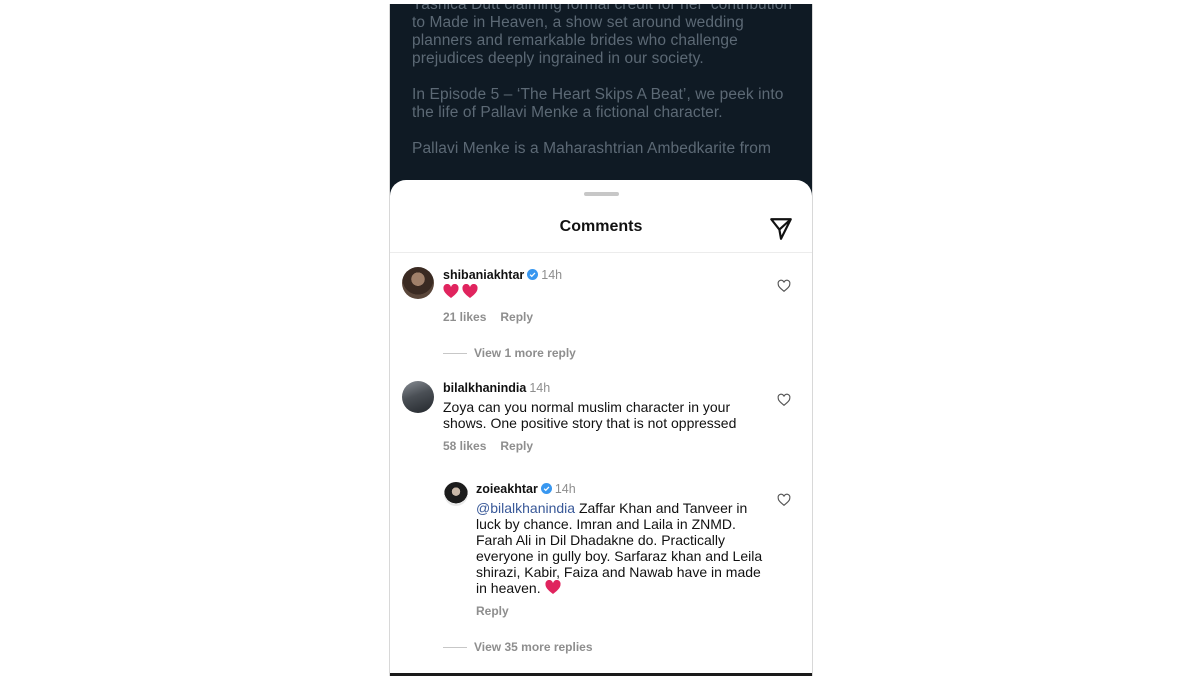 This screenshot has height=676, width=1200. Describe the element at coordinates (495, 317) in the screenshot. I see `comment-meta: 21 likes Reply` at that location.